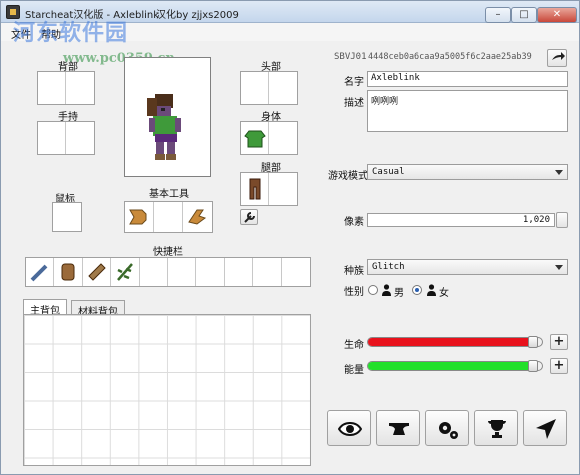 The width and height of the screenshot is (580, 475). What do you see at coordinates (168, 217) in the screenshot?
I see `basic-tools-slots` at bounding box center [168, 217].